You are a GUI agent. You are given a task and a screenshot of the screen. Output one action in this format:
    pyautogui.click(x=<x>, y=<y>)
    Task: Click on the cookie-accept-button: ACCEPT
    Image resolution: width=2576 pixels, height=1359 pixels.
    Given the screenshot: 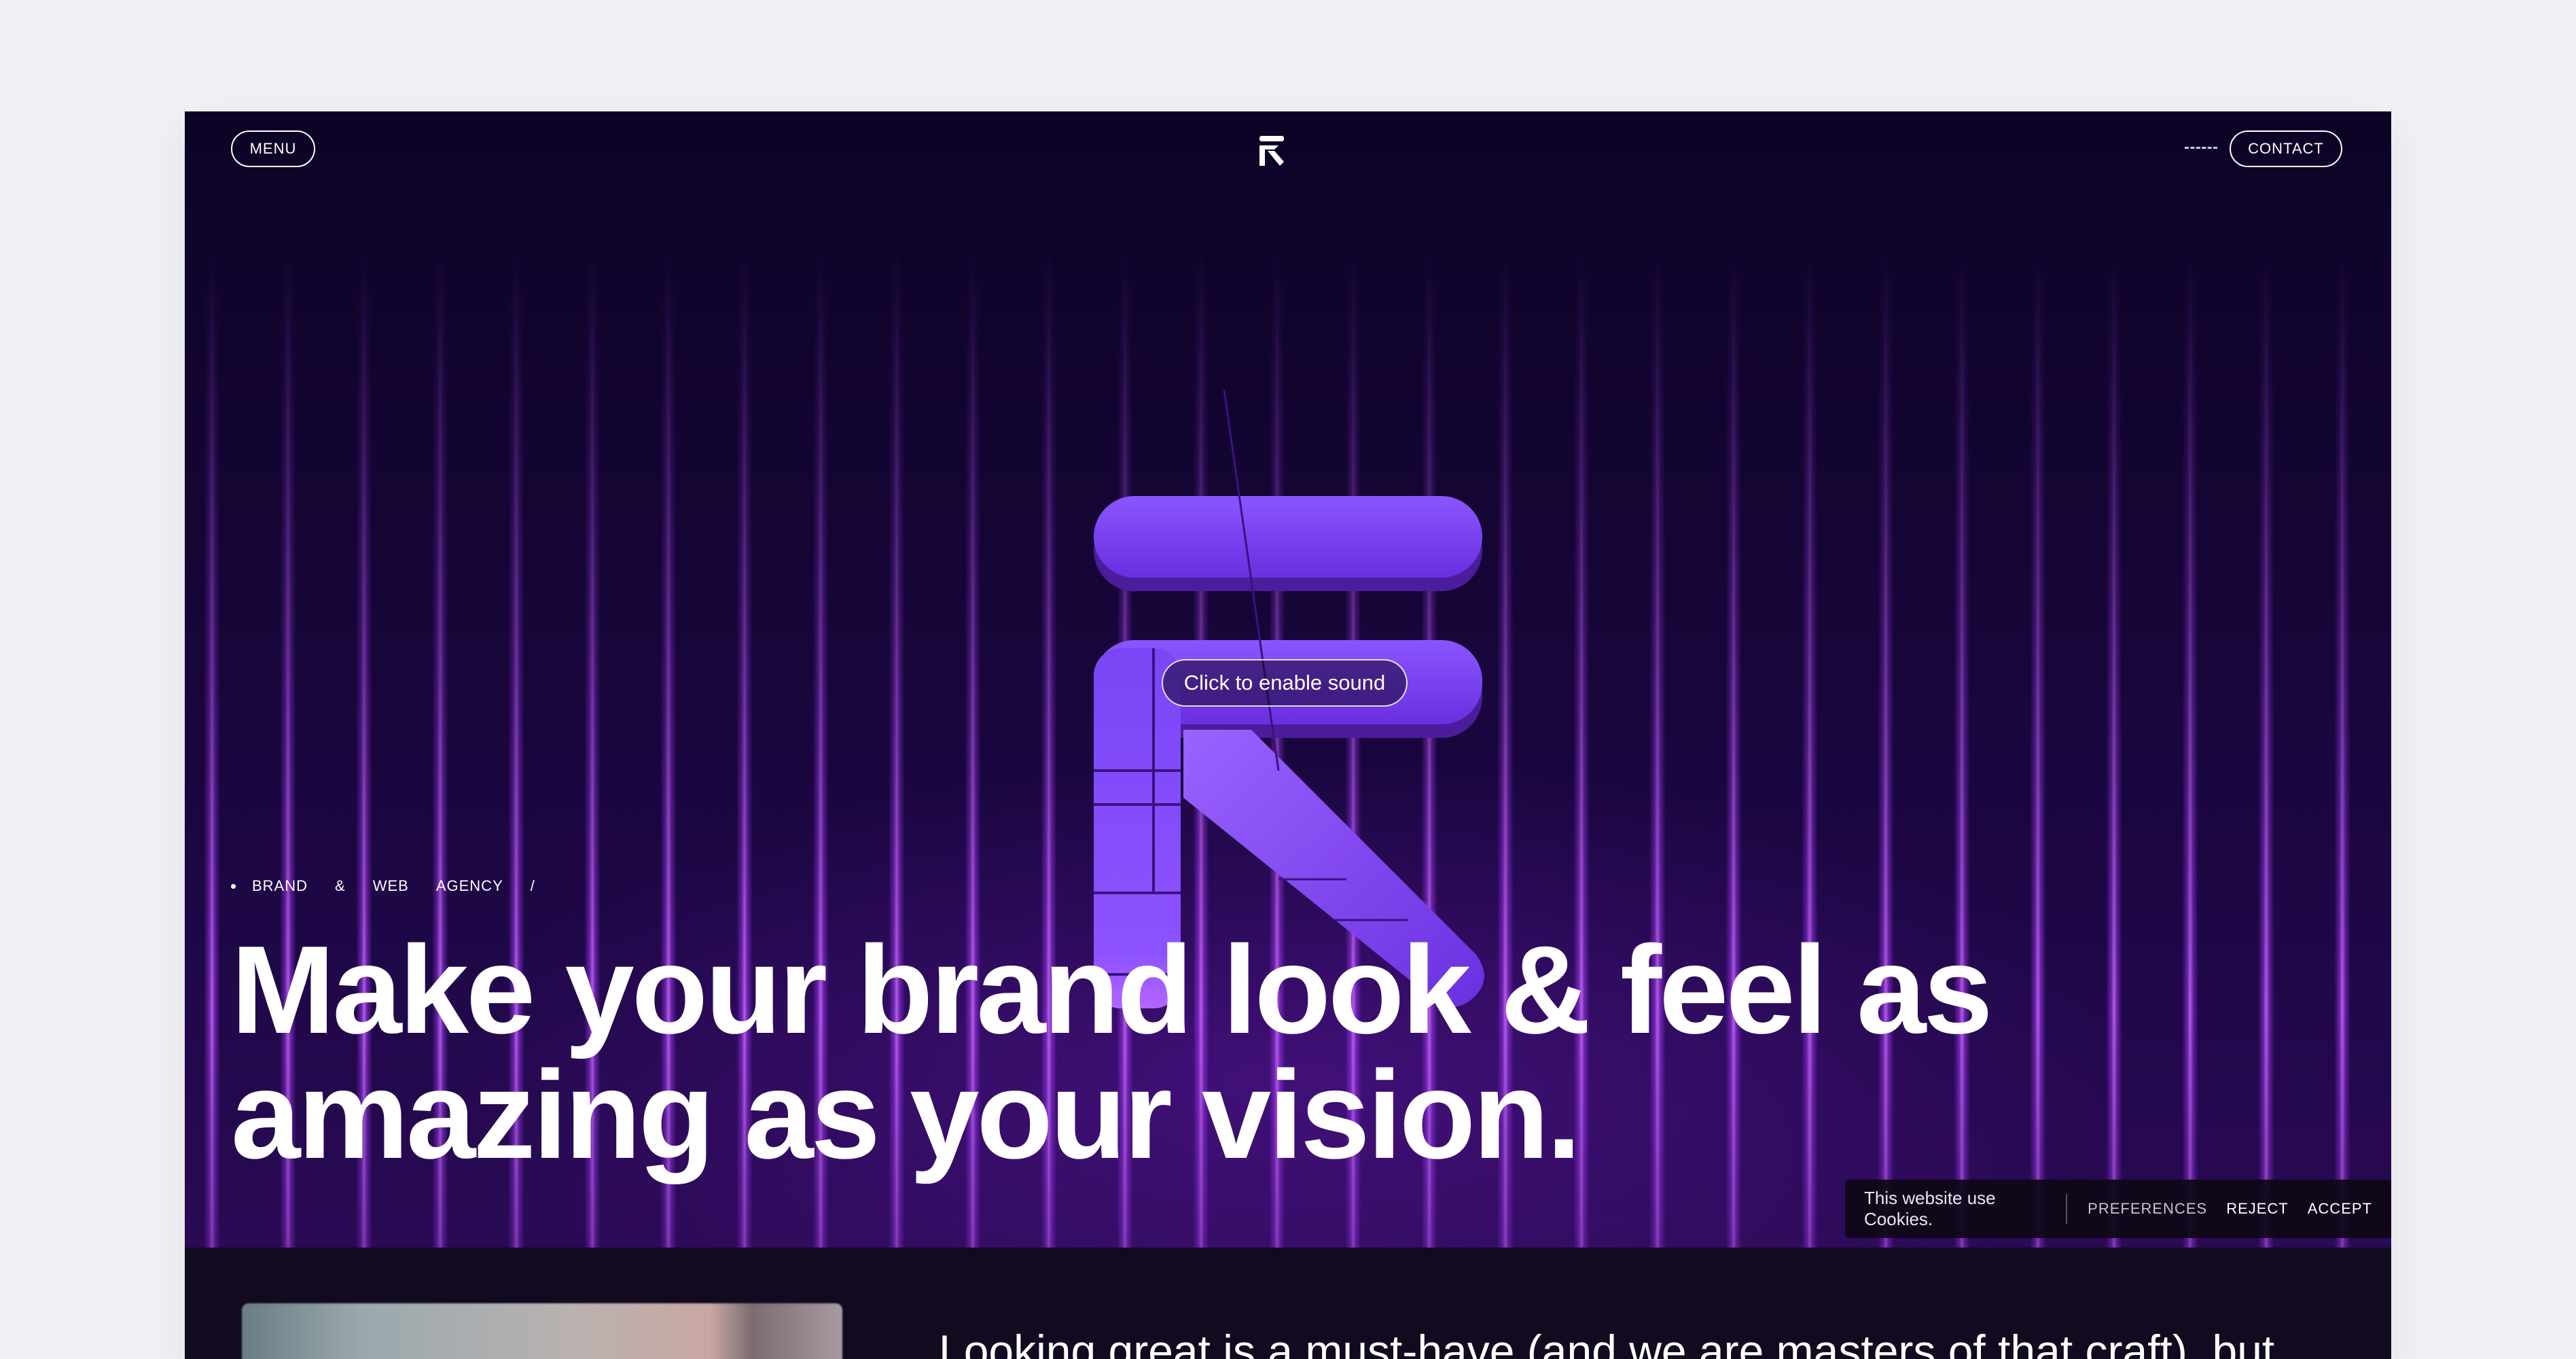 What is the action you would take?
    pyautogui.click(x=2340, y=1209)
    